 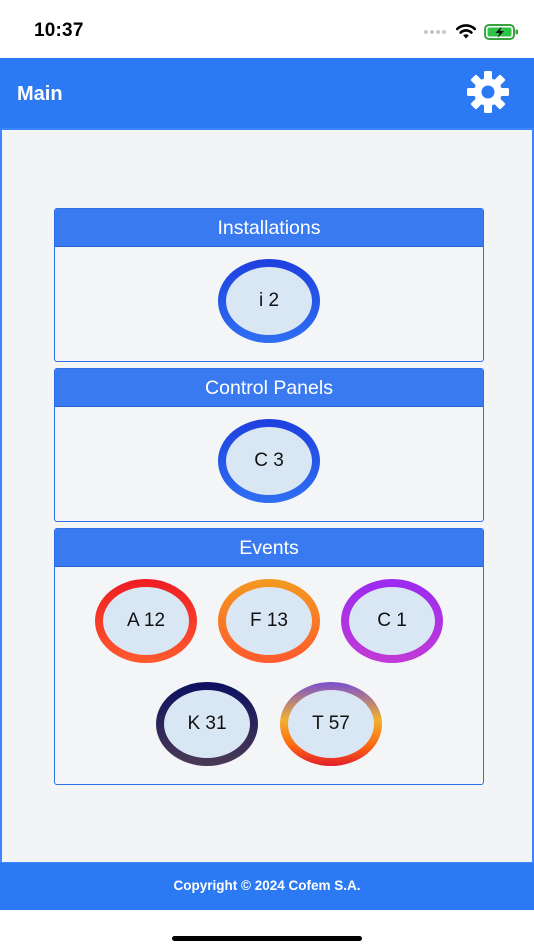 I want to click on installations-badge-label: i 2, so click(x=269, y=301).